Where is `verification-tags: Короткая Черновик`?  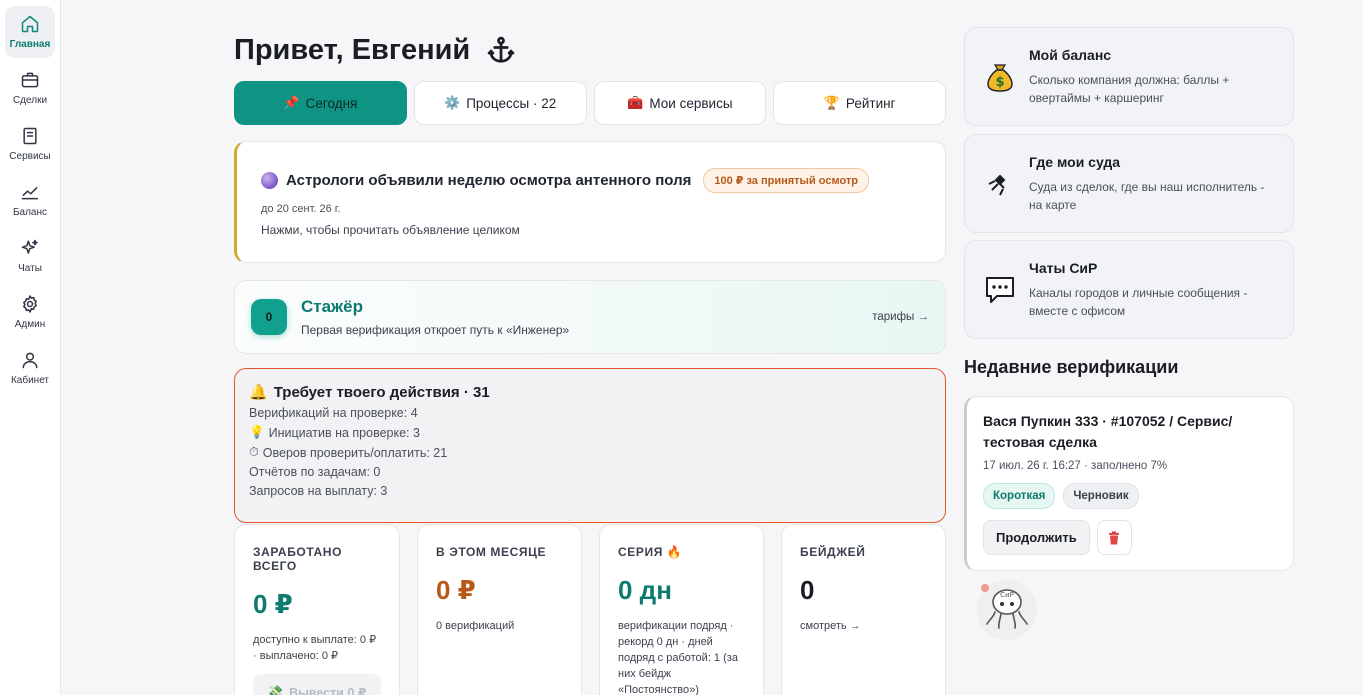 verification-tags: Короткая Черновик is located at coordinates (1130, 496).